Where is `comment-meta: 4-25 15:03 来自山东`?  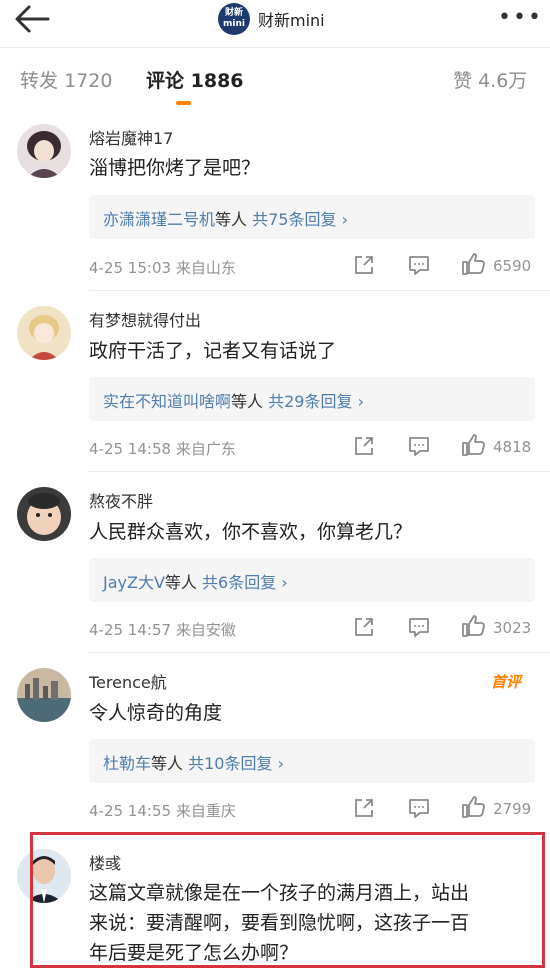 comment-meta: 4-25 15:03 来自山东 is located at coordinates (162, 267).